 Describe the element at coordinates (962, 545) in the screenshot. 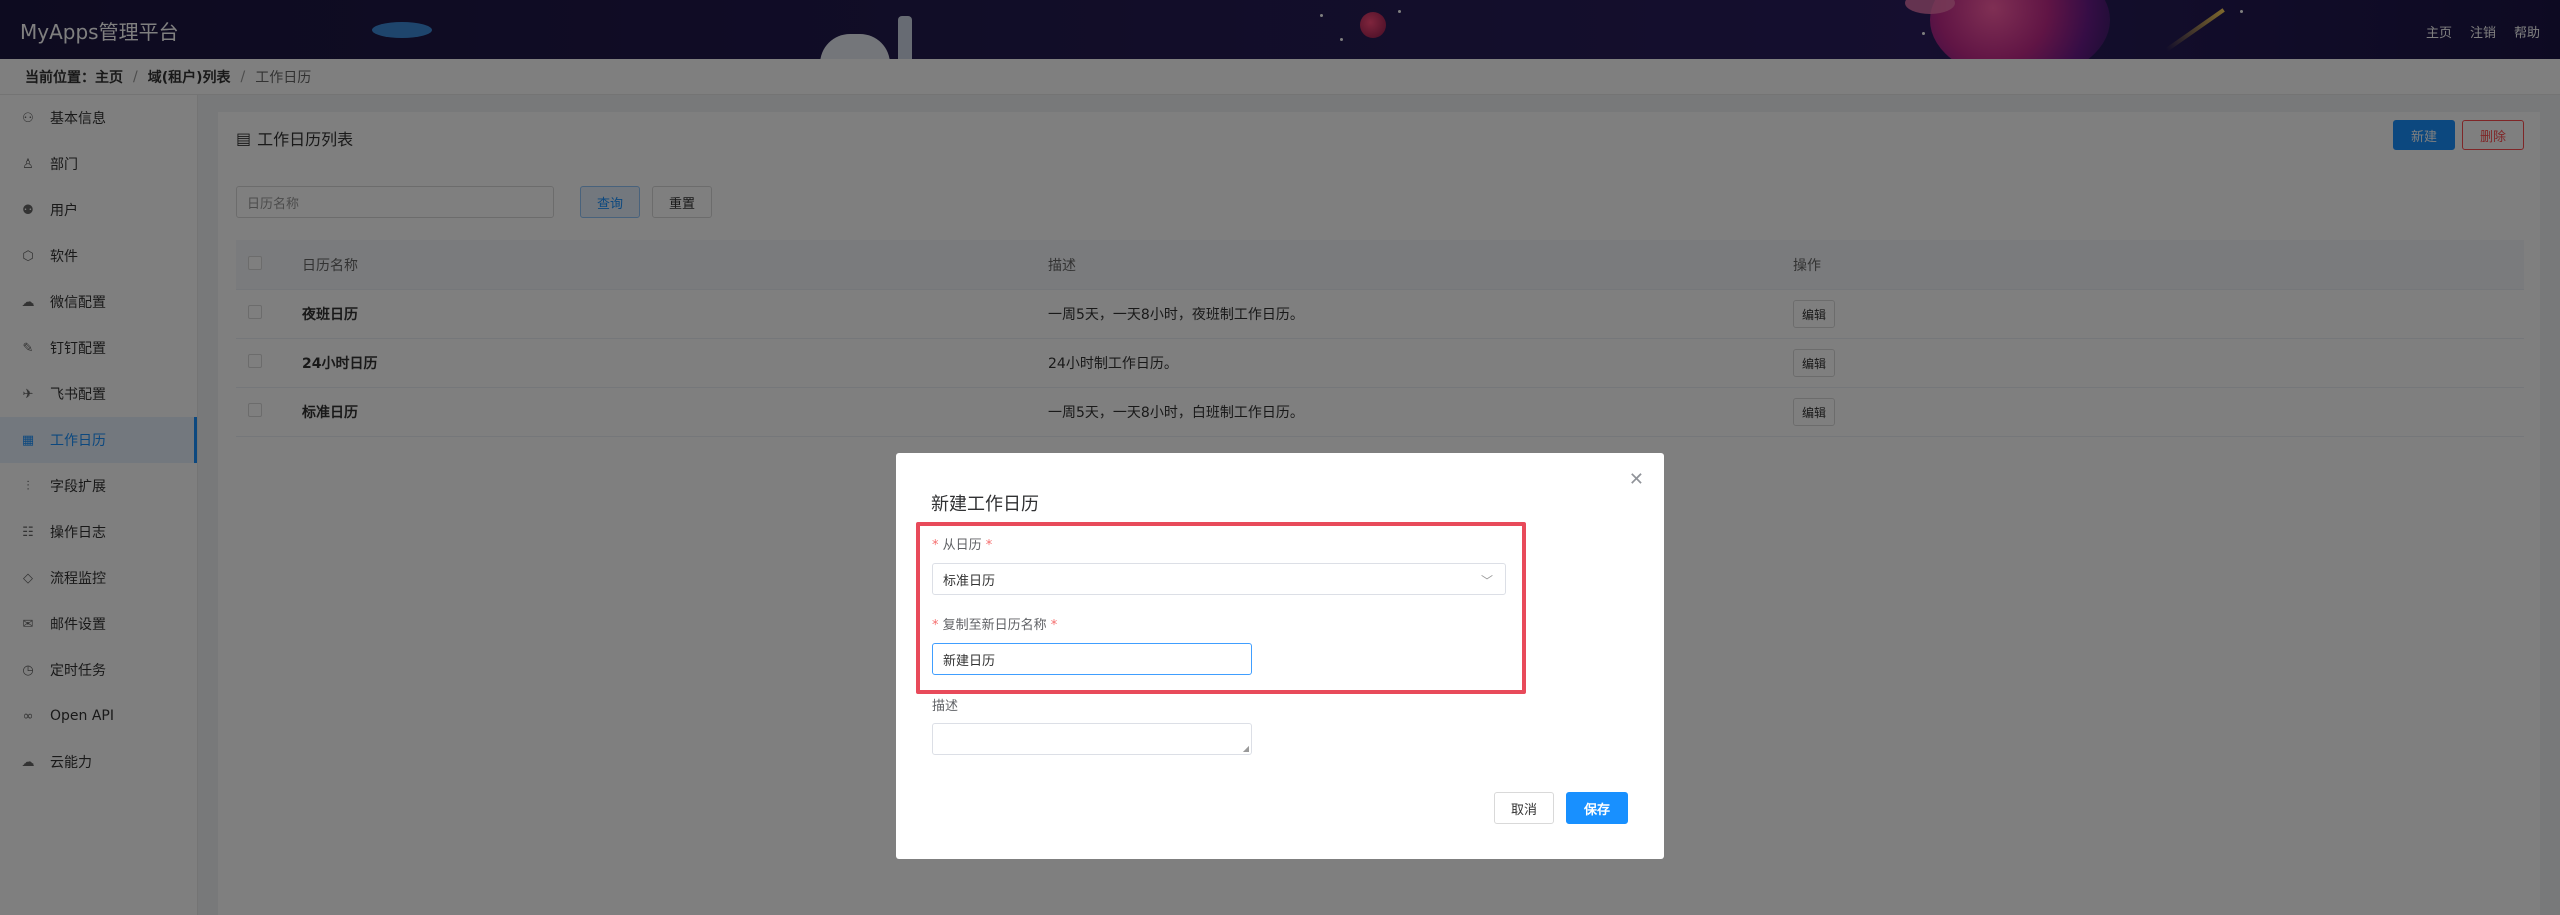

I see `from-calendar-label: * 从日历 *` at that location.